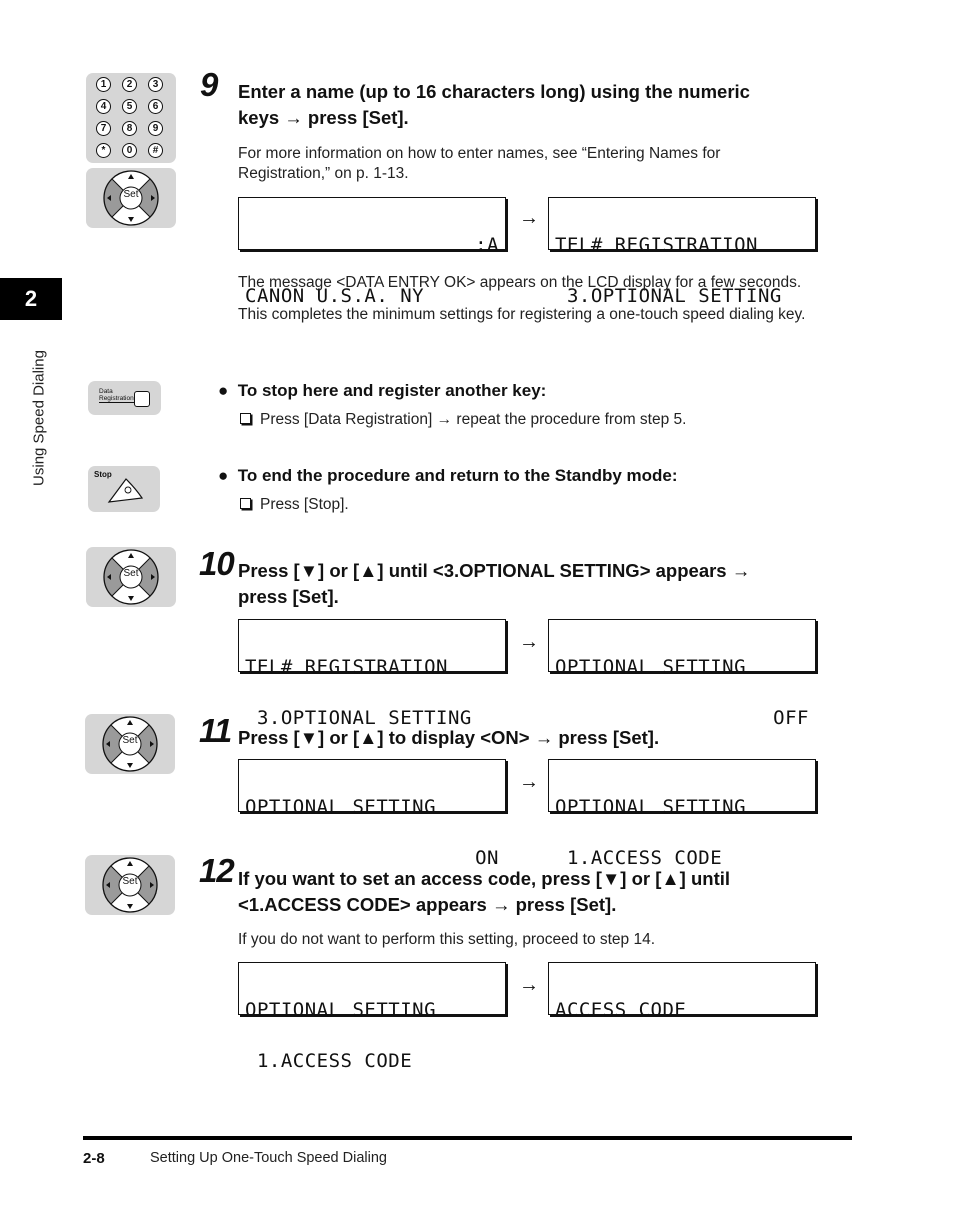 Image resolution: width=954 pixels, height=1227 pixels. What do you see at coordinates (372, 251) in the screenshot?
I see `lcd-display-before: :A CANON U.S.A. NY` at bounding box center [372, 251].